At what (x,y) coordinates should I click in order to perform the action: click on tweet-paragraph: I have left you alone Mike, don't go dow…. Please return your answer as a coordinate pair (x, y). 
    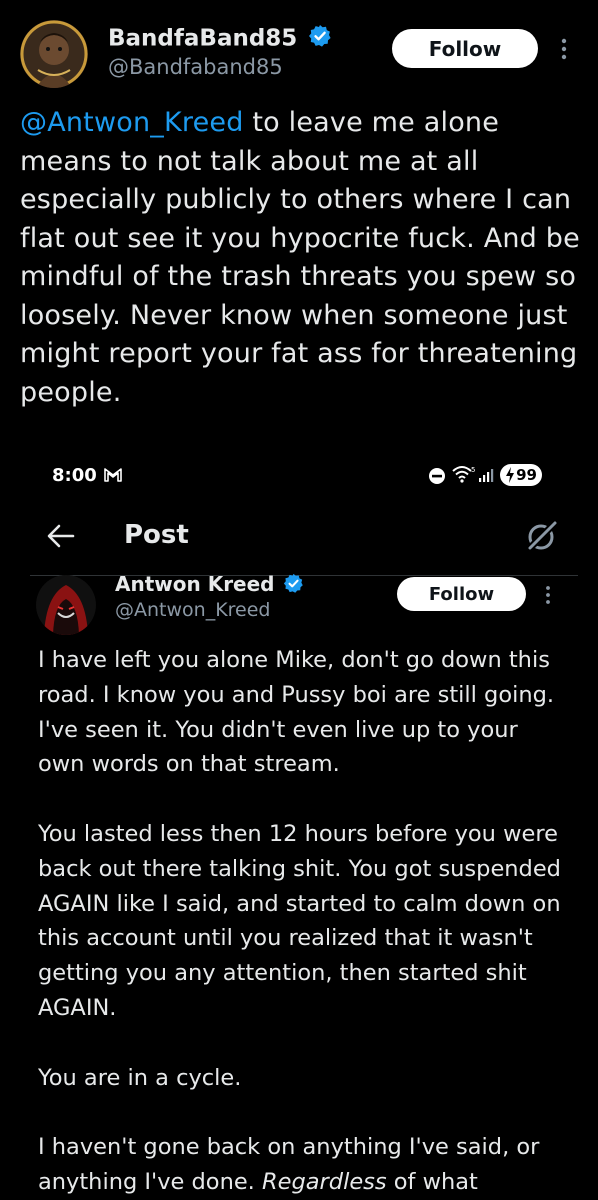
    Looking at the image, I should click on (296, 712).